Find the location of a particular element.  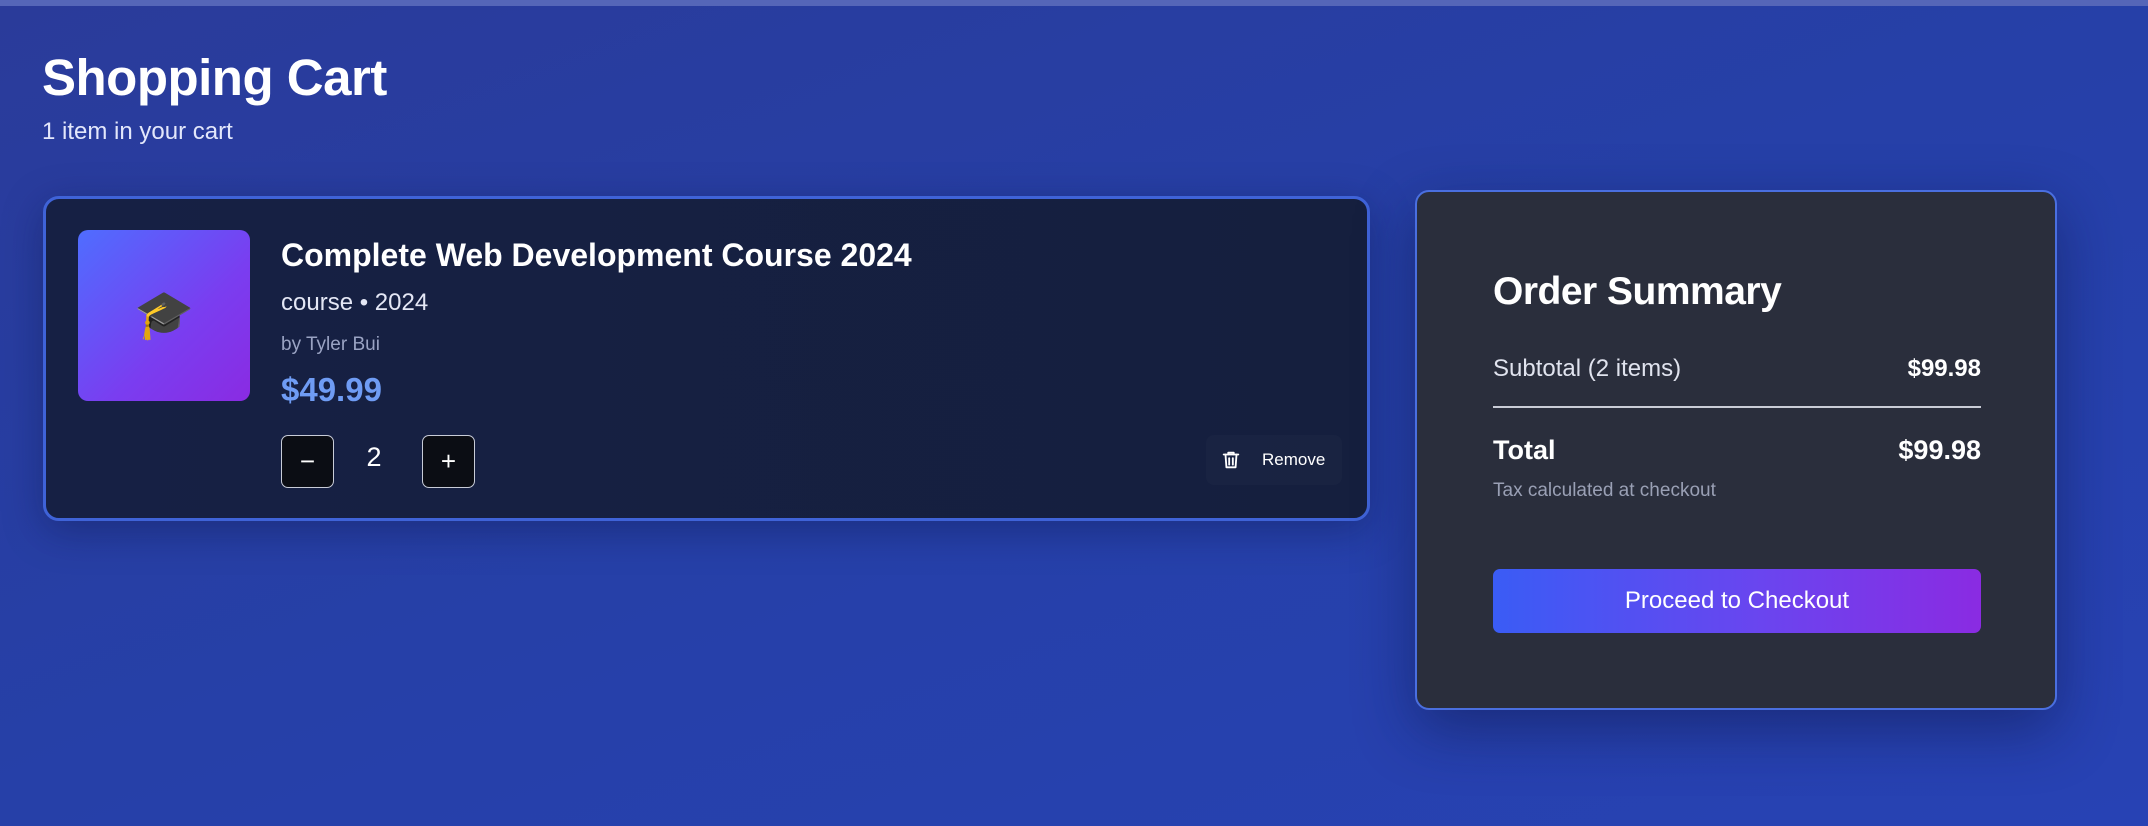

subtotal-value: $99.98 is located at coordinates (1944, 368).